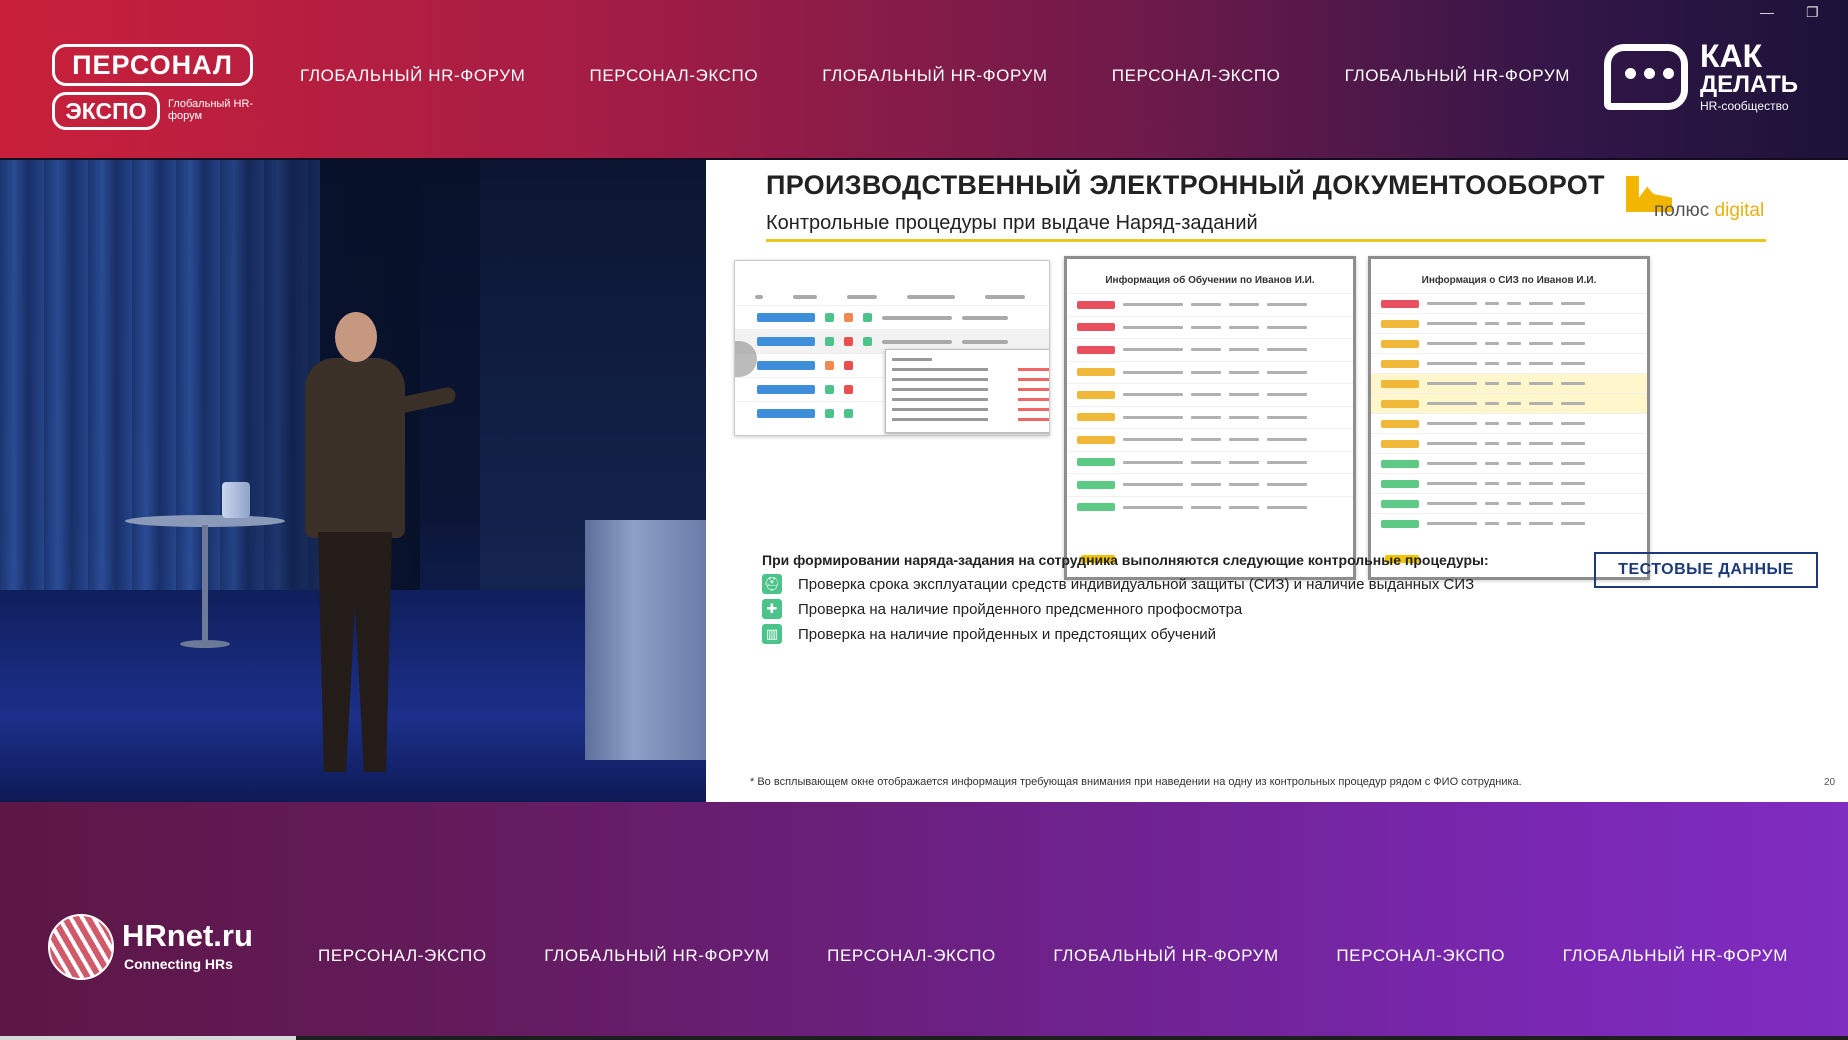 The width and height of the screenshot is (1848, 1040). I want to click on helmet-icon: ⛑, so click(772, 584).